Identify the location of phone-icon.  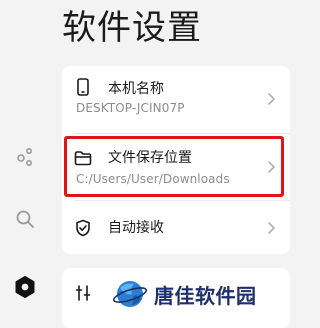
(83, 87).